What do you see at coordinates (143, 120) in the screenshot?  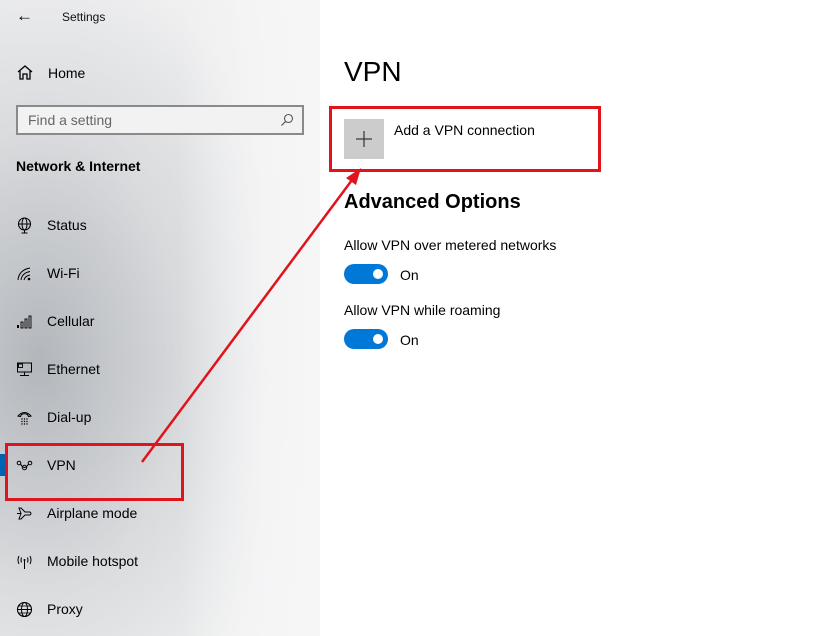 I see `search-input` at bounding box center [143, 120].